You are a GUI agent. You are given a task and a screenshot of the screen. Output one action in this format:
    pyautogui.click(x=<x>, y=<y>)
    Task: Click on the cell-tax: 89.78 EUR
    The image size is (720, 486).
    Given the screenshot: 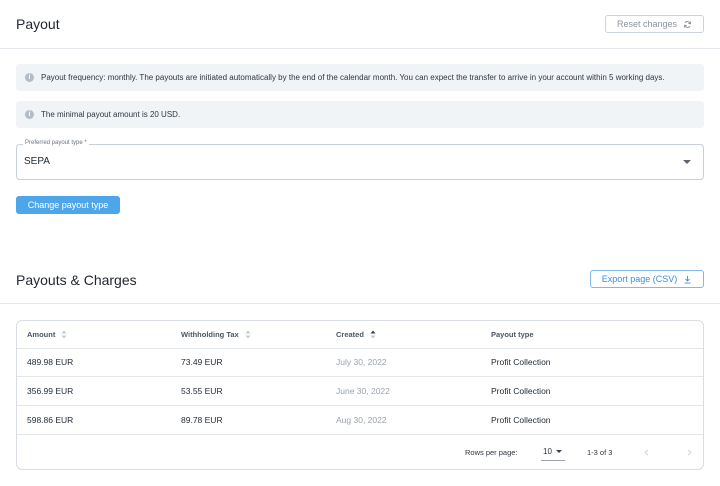 What is the action you would take?
    pyautogui.click(x=202, y=420)
    